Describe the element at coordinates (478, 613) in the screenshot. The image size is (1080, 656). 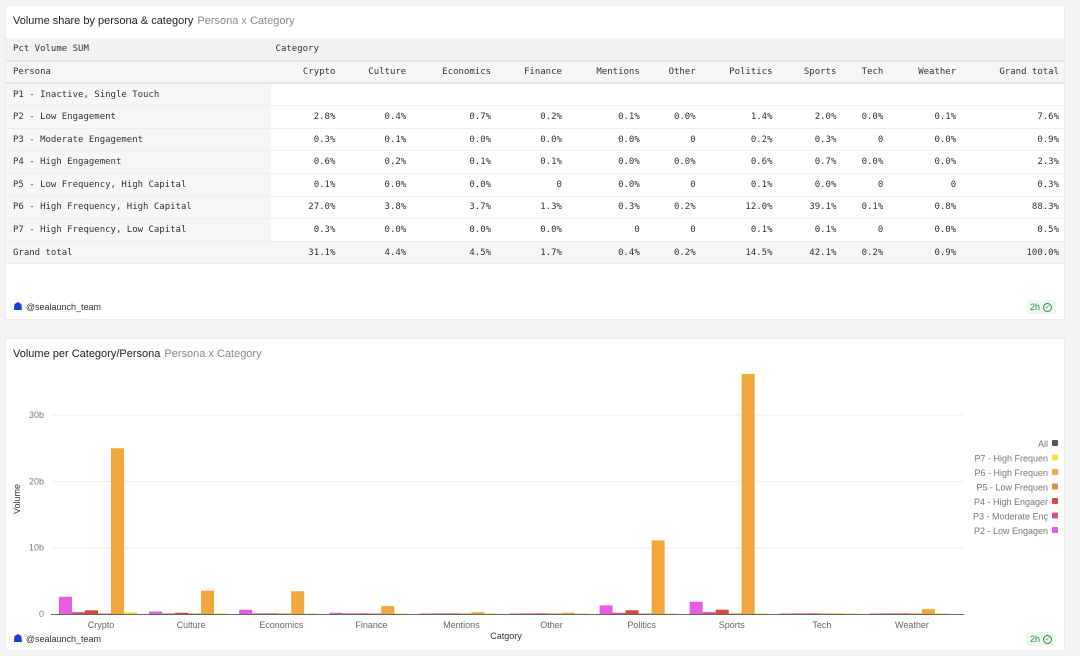
I see `bar-mentions-p6` at that location.